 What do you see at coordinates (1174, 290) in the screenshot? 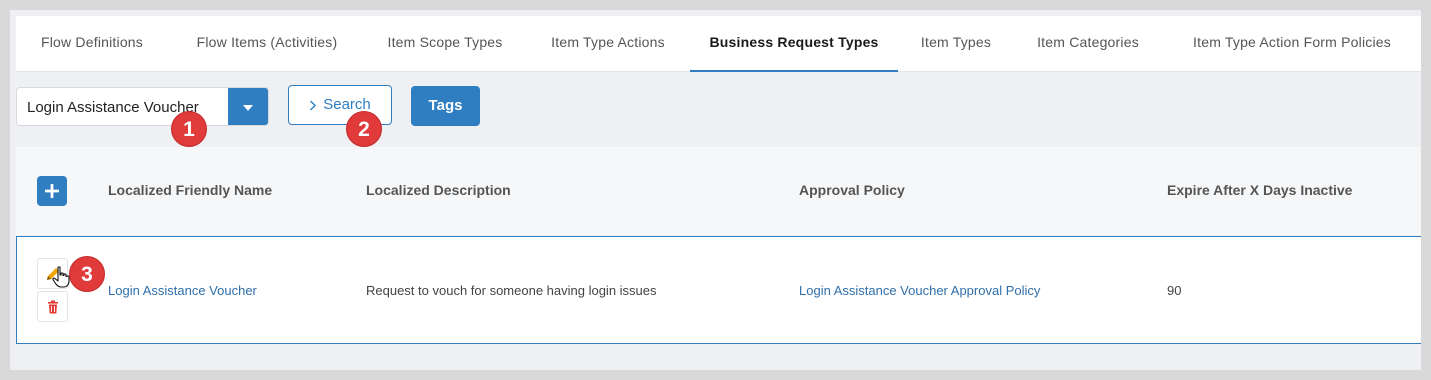
I see `cell-expire-days: 90` at bounding box center [1174, 290].